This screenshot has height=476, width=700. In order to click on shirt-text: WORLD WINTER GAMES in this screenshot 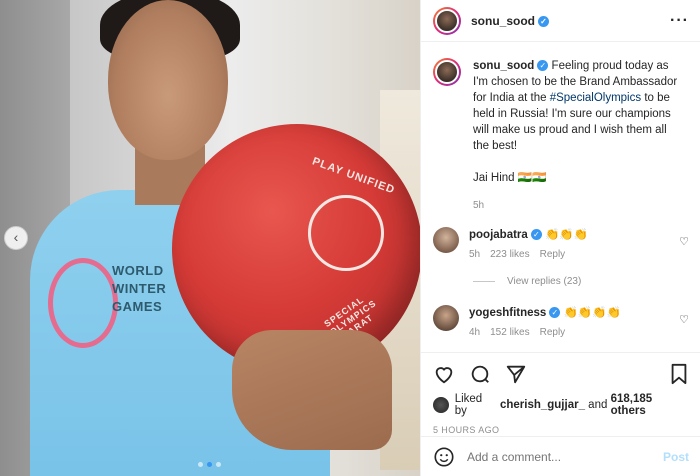, I will do `click(139, 289)`.